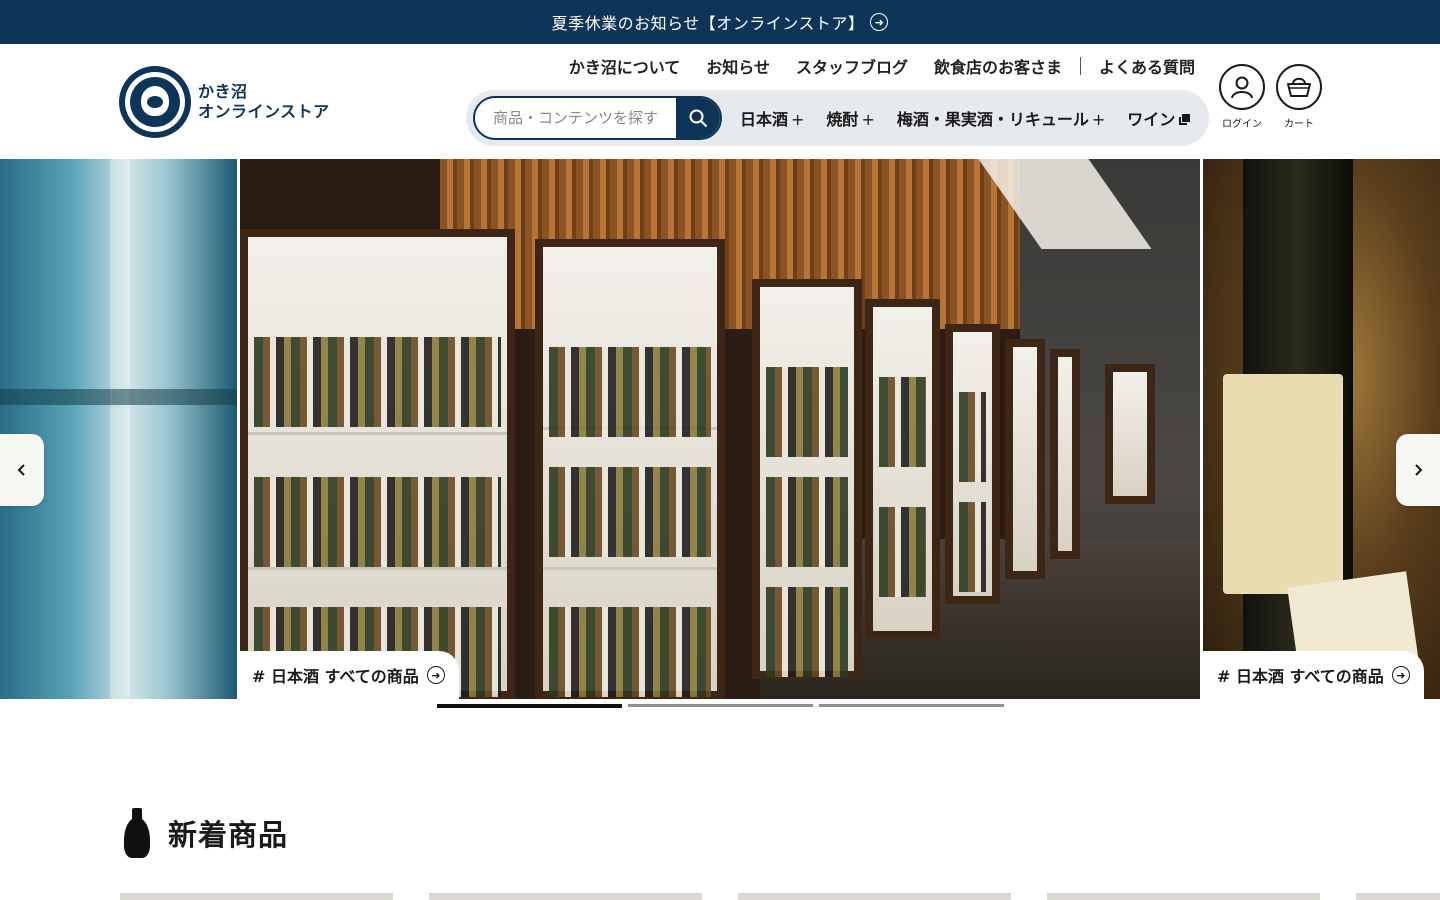 The height and width of the screenshot is (900, 1440). I want to click on login-button: ログイン, so click(1242, 97).